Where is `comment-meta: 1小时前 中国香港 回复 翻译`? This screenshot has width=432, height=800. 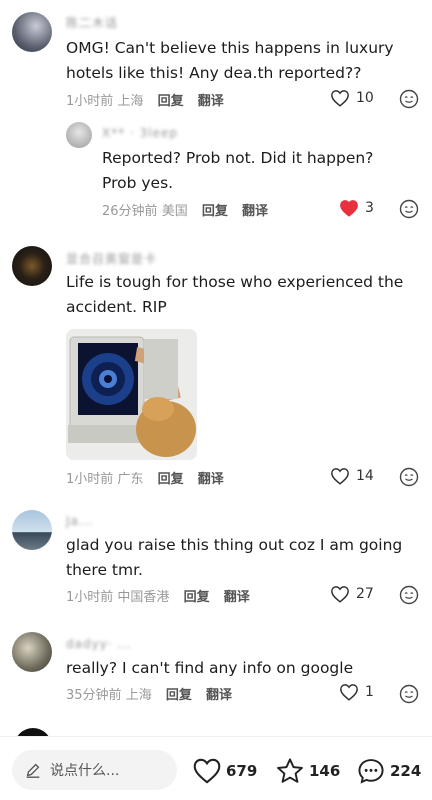 comment-meta: 1小时前 中国香港 回复 翻译 is located at coordinates (158, 595).